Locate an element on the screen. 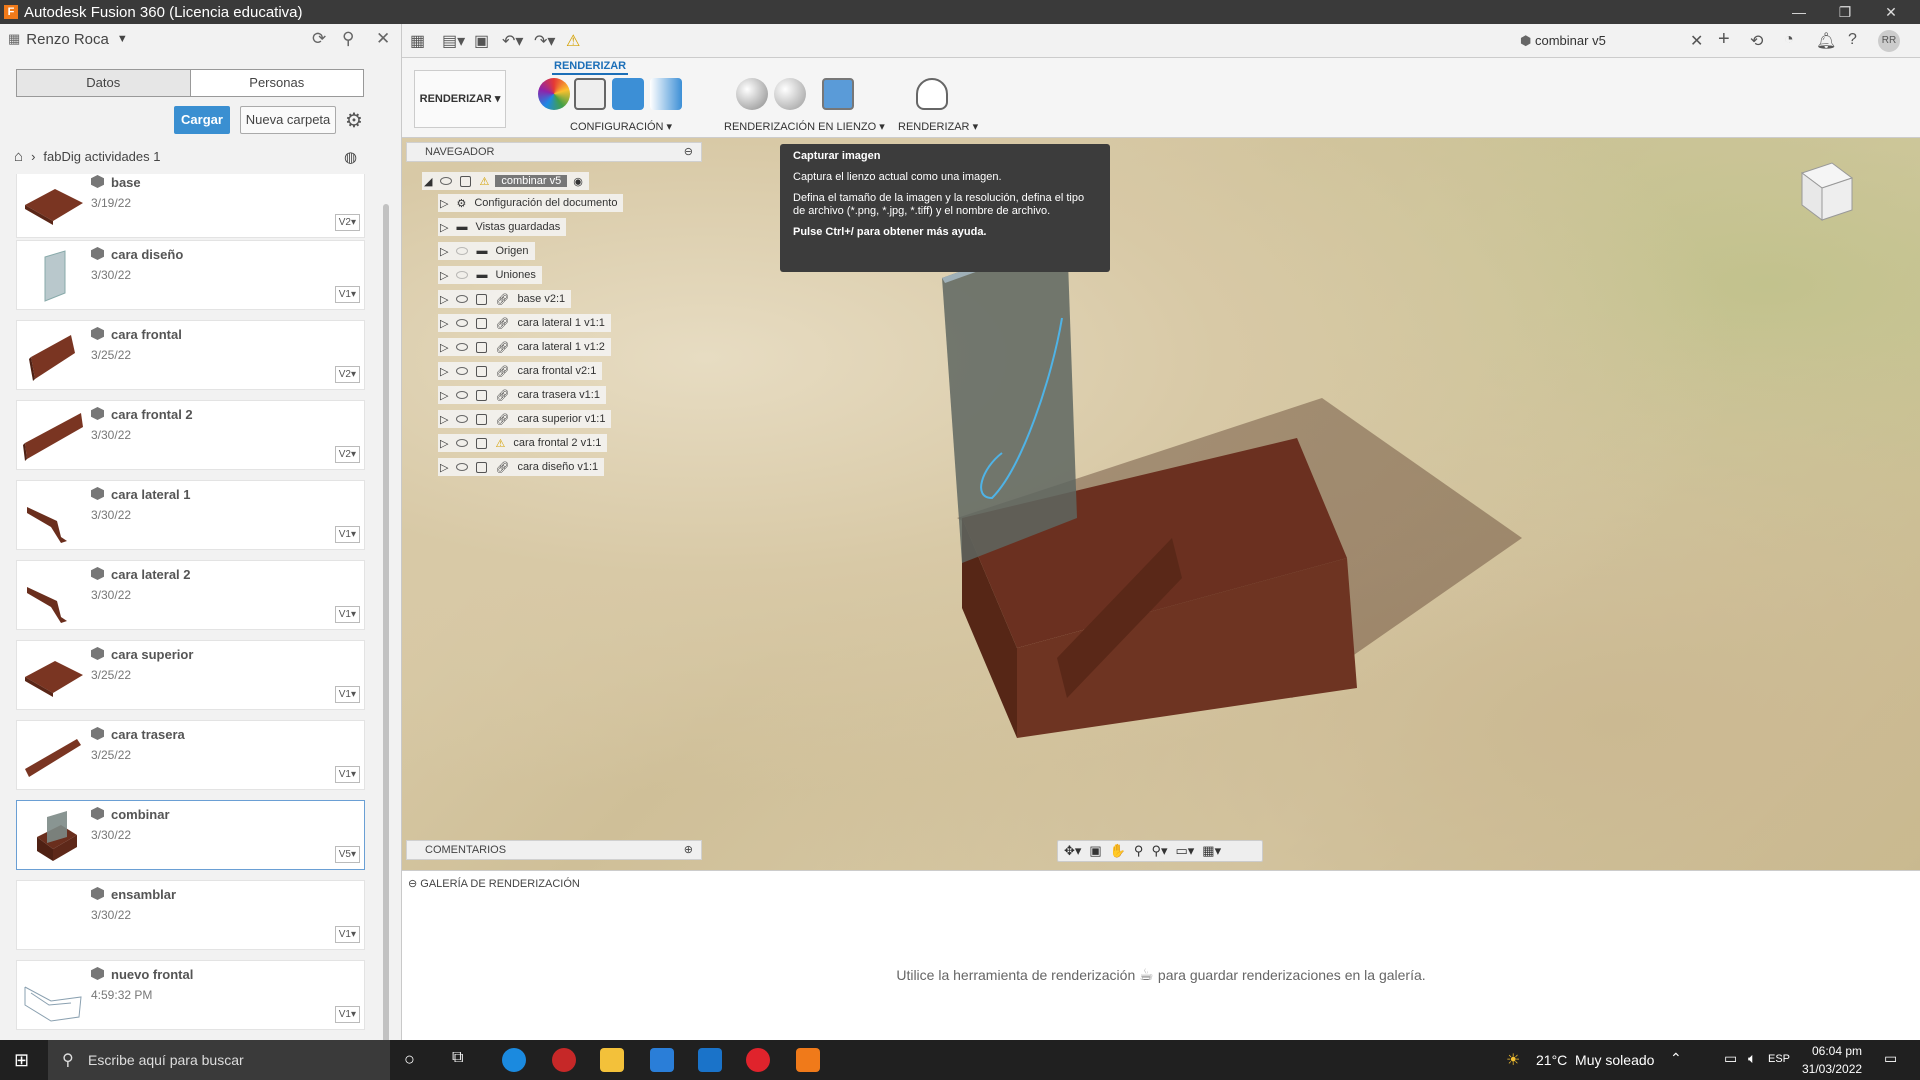 The height and width of the screenshot is (1080, 1920). file-card-cara-frontal: cara frontal 3/25/22 V2▾ is located at coordinates (190, 355).